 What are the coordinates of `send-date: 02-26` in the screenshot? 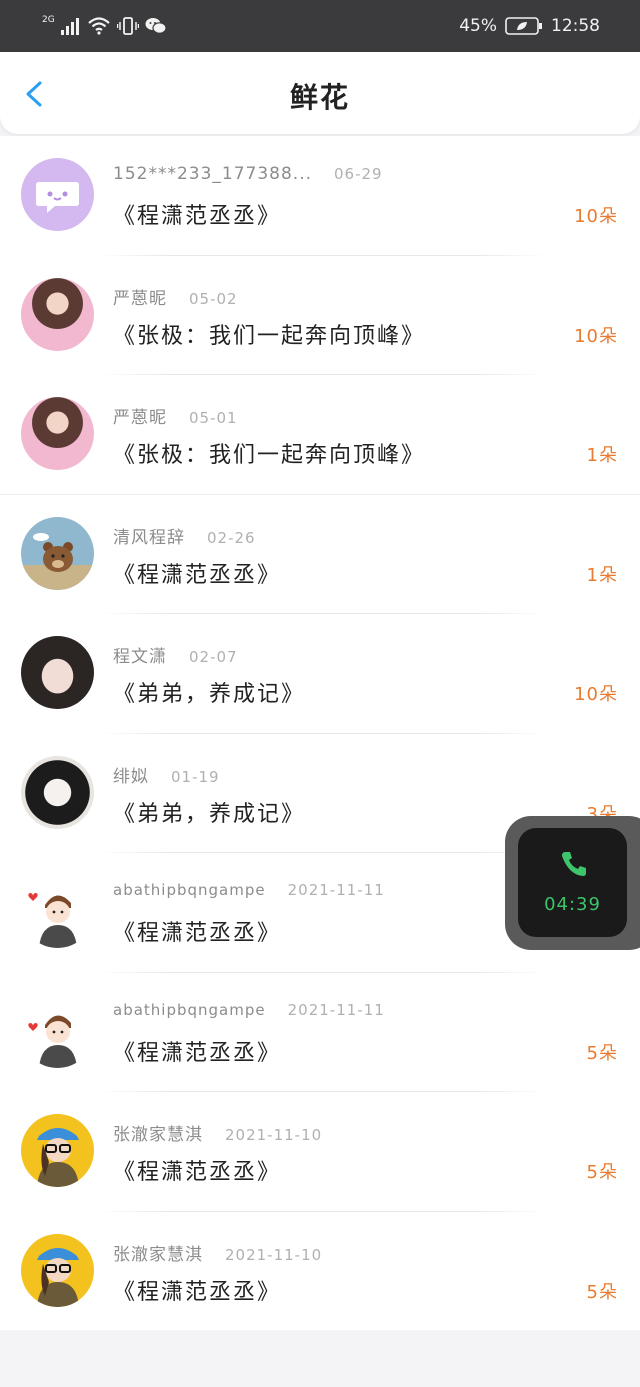 It's located at (231, 537).